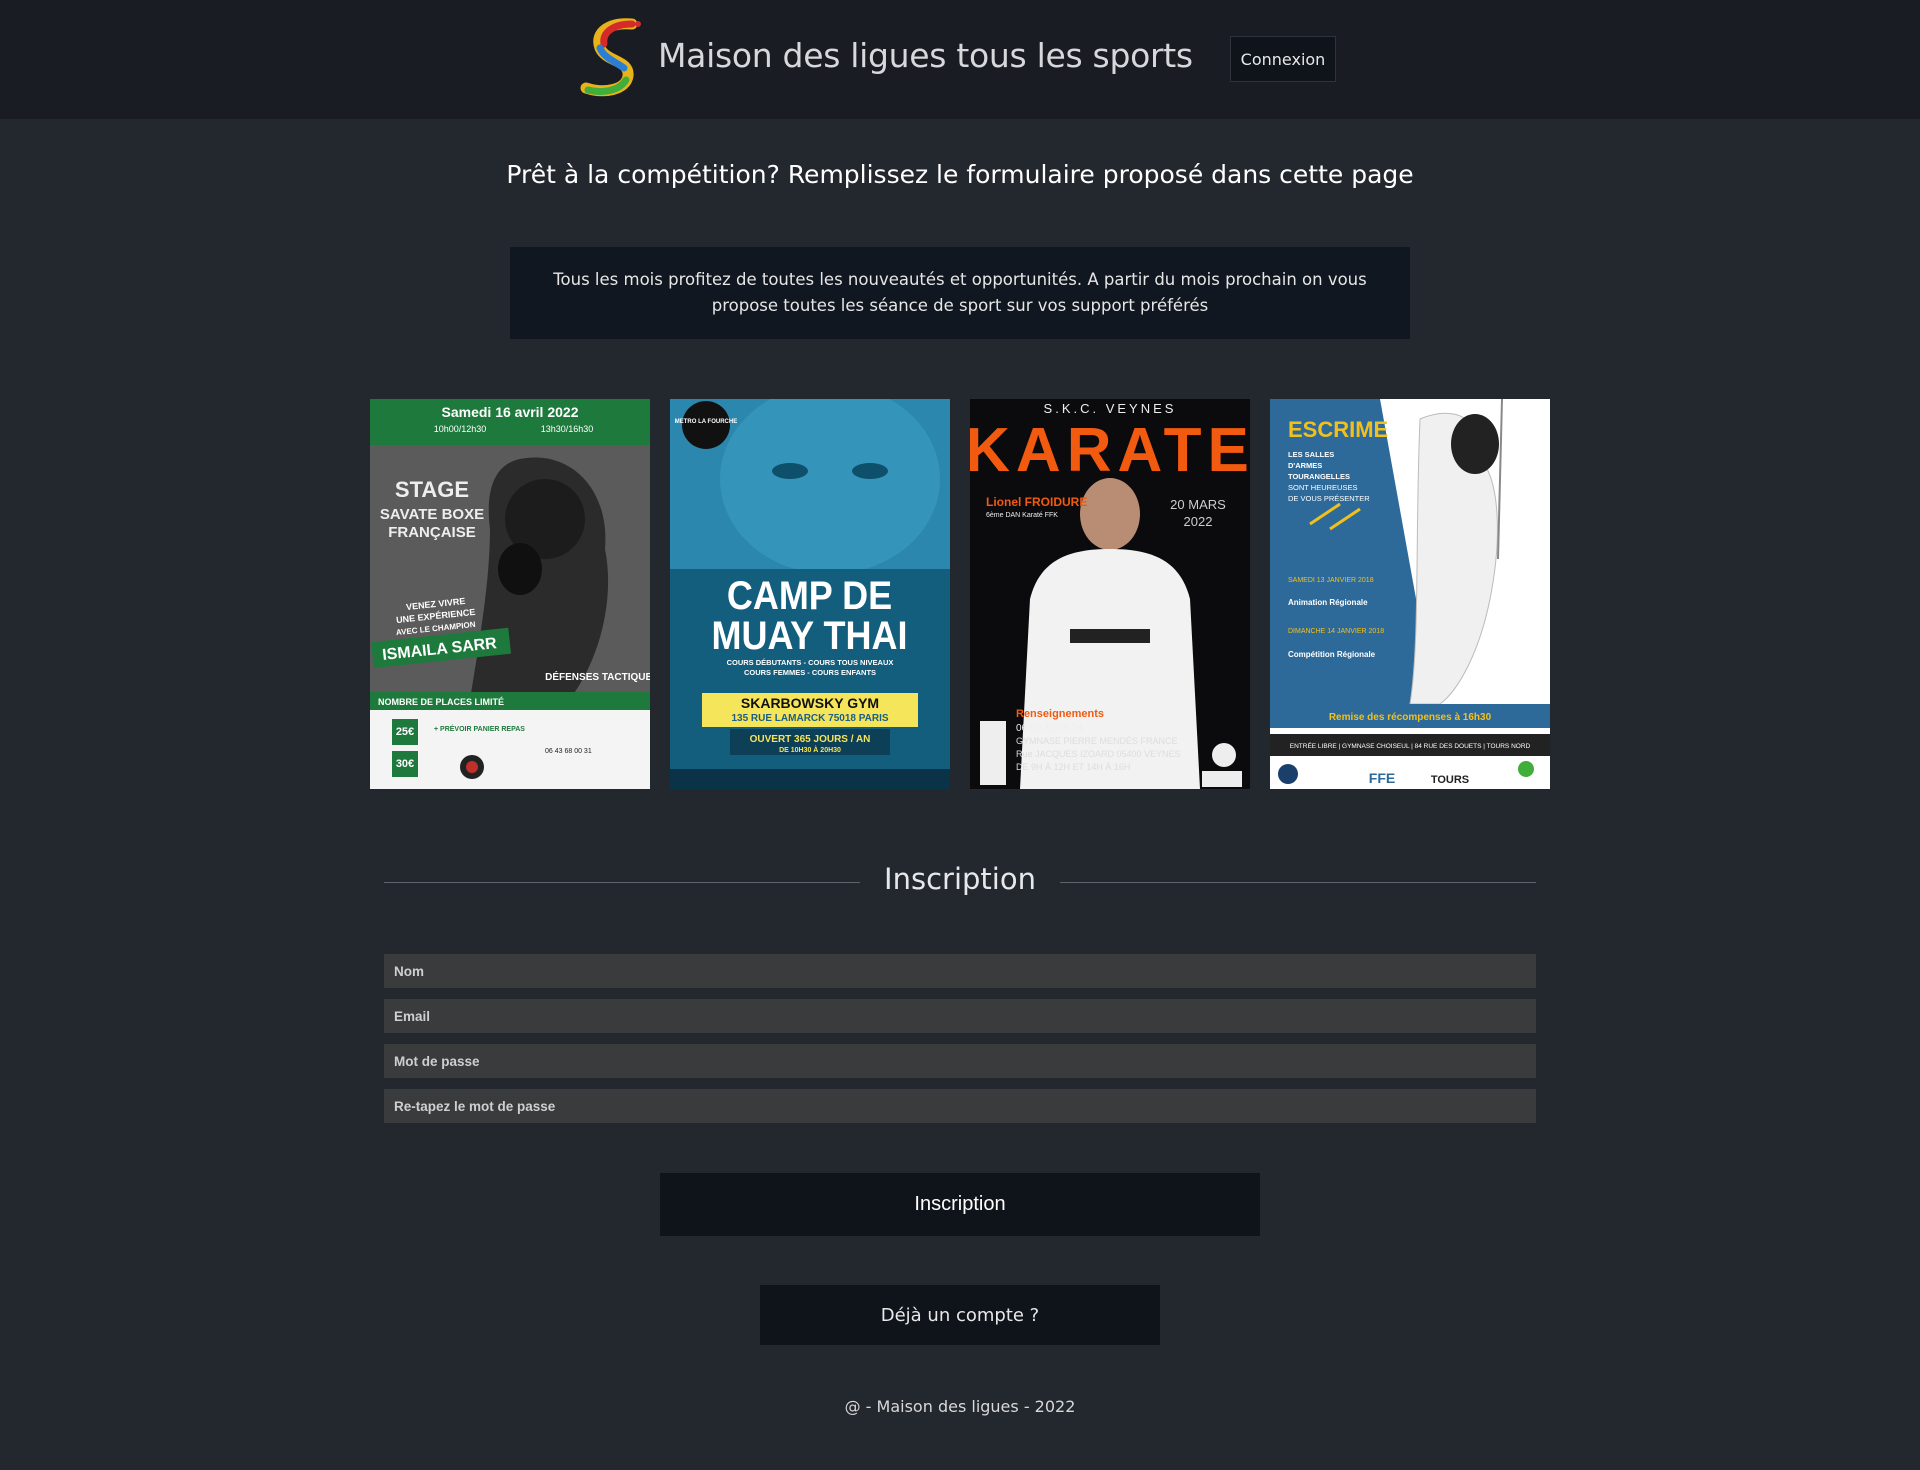 The height and width of the screenshot is (1470, 1920). What do you see at coordinates (1311, 454) in the screenshot?
I see `poster-escrime-intro-1: LES SALLES` at bounding box center [1311, 454].